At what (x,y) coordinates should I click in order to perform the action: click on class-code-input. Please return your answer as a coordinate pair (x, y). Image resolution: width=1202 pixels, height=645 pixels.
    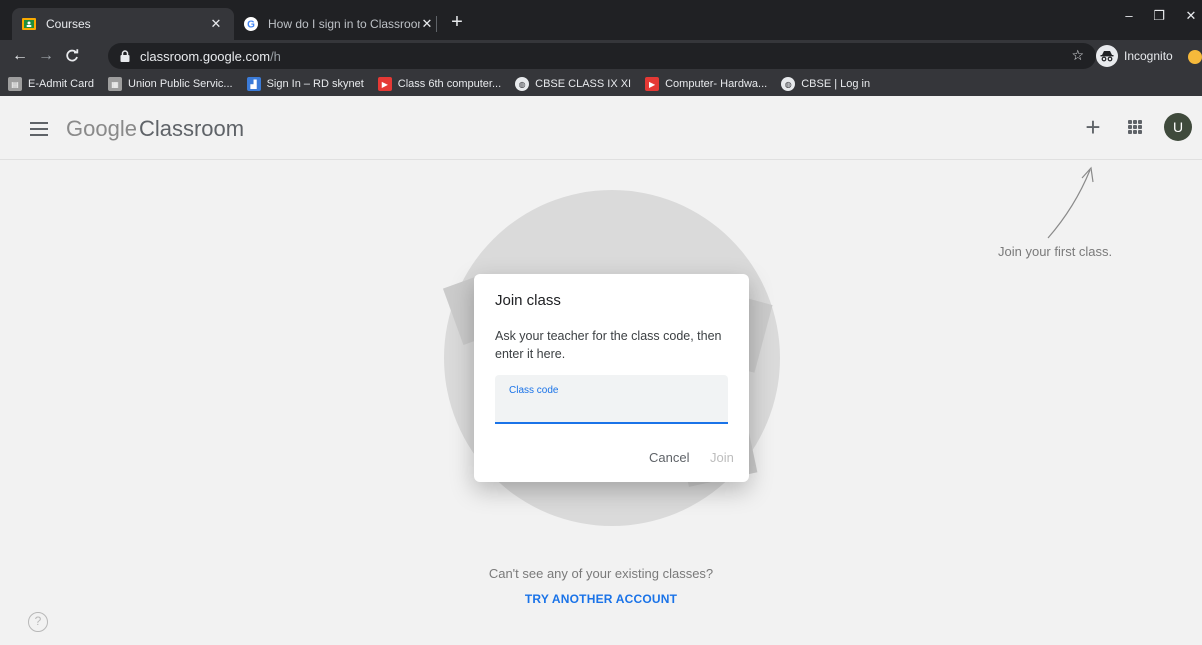
    Looking at the image, I should click on (611, 407).